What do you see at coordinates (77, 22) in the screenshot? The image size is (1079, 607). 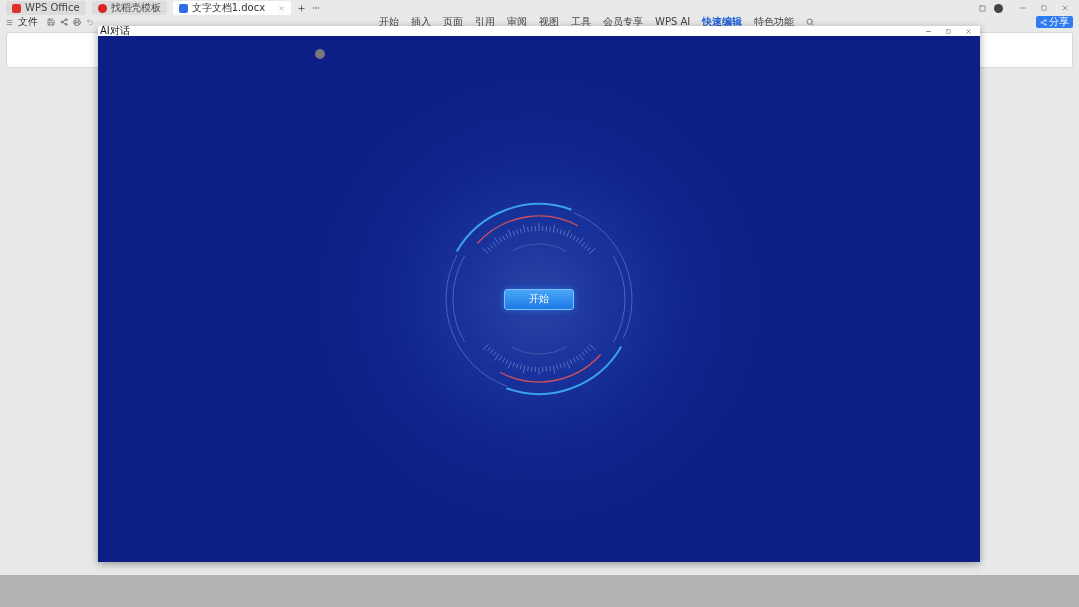 I see `print-icon` at bounding box center [77, 22].